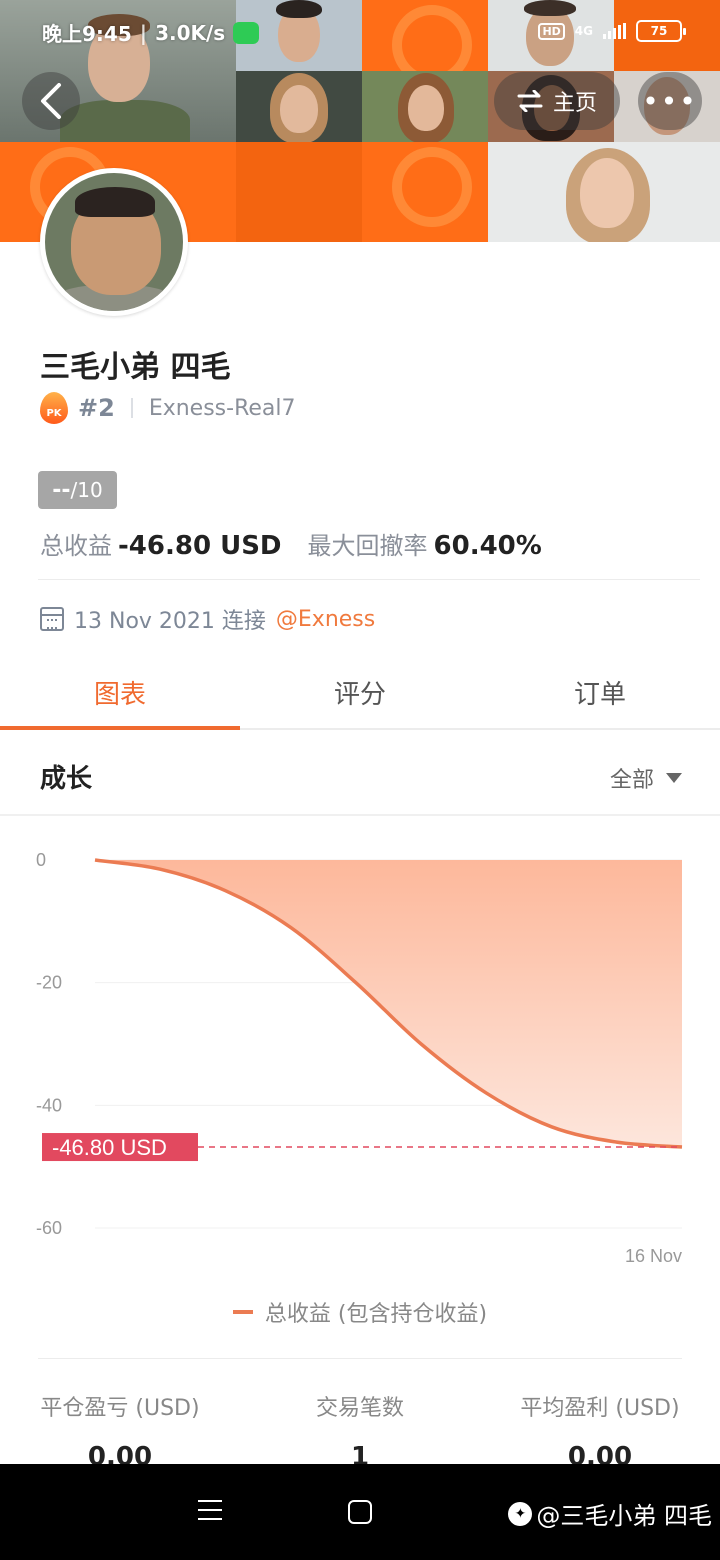 This screenshot has width=720, height=1560. What do you see at coordinates (61, 490) in the screenshot?
I see `score-value: --` at bounding box center [61, 490].